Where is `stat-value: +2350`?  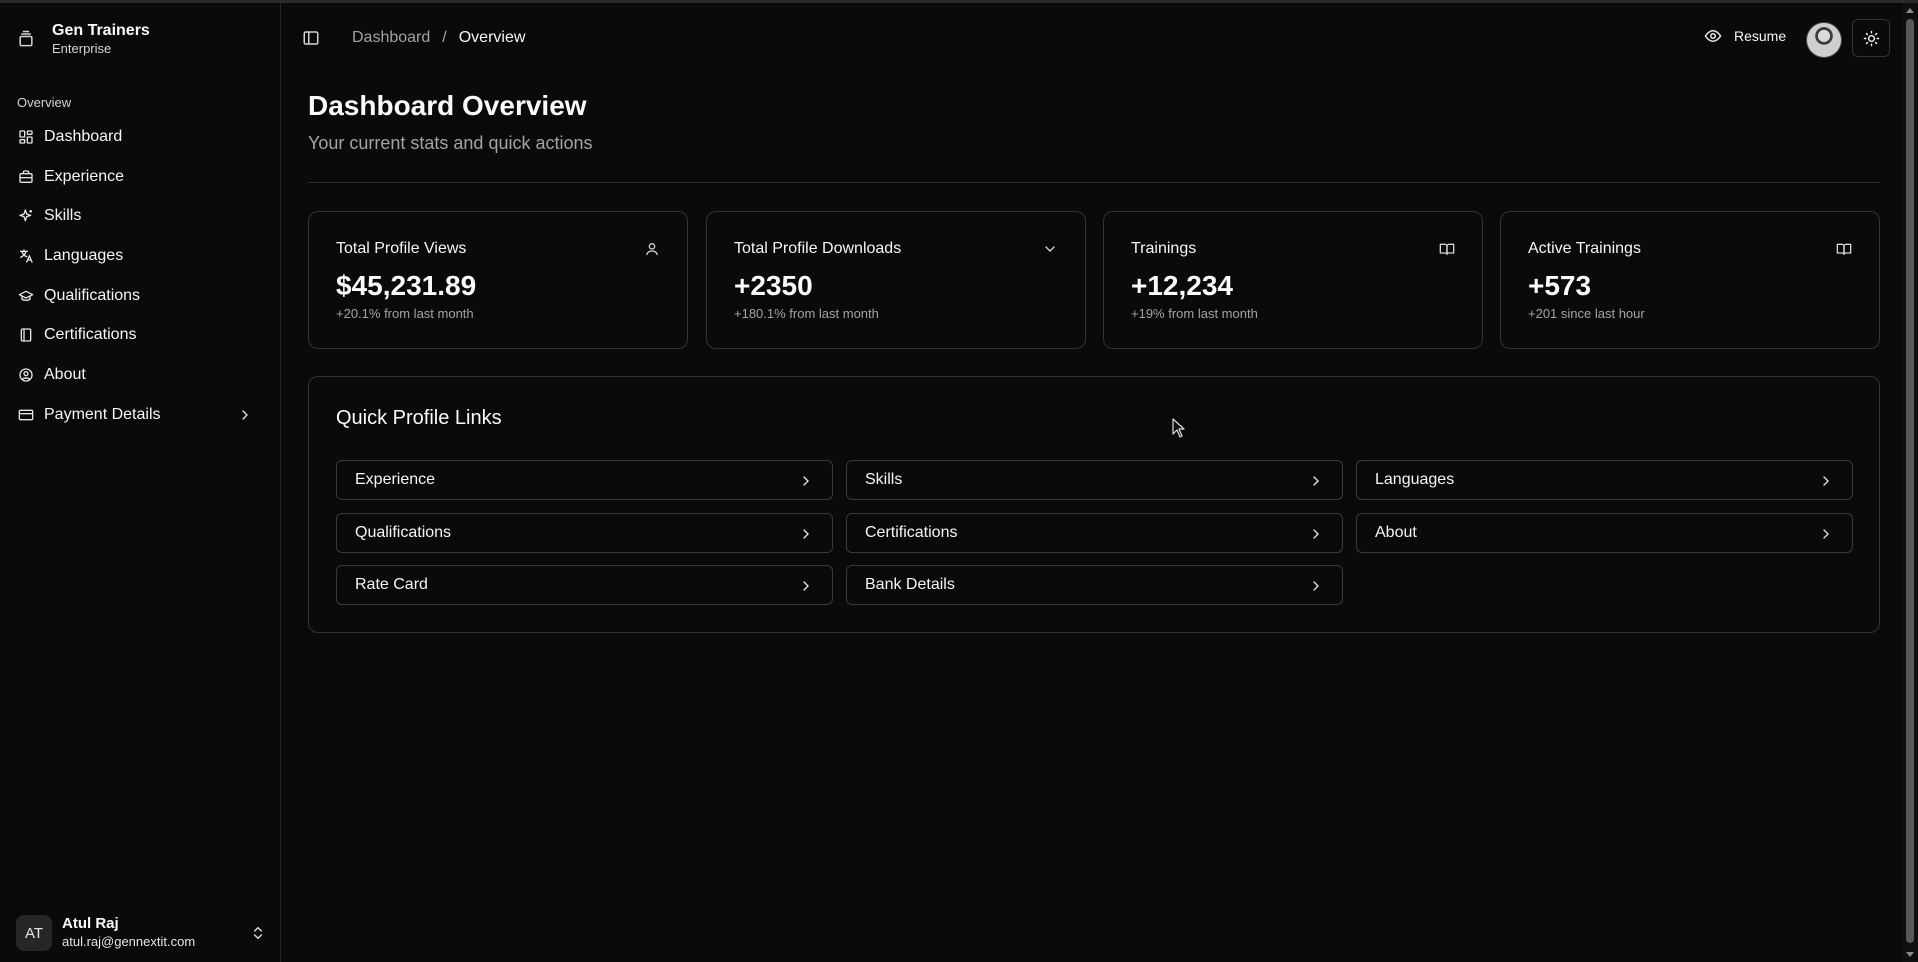
stat-value: +2350 is located at coordinates (773, 285).